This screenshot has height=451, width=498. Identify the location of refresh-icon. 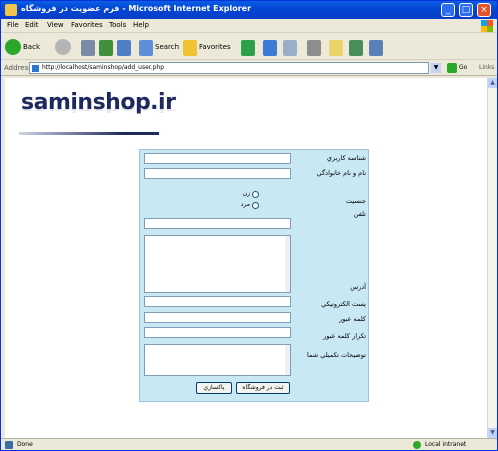
(106, 48).